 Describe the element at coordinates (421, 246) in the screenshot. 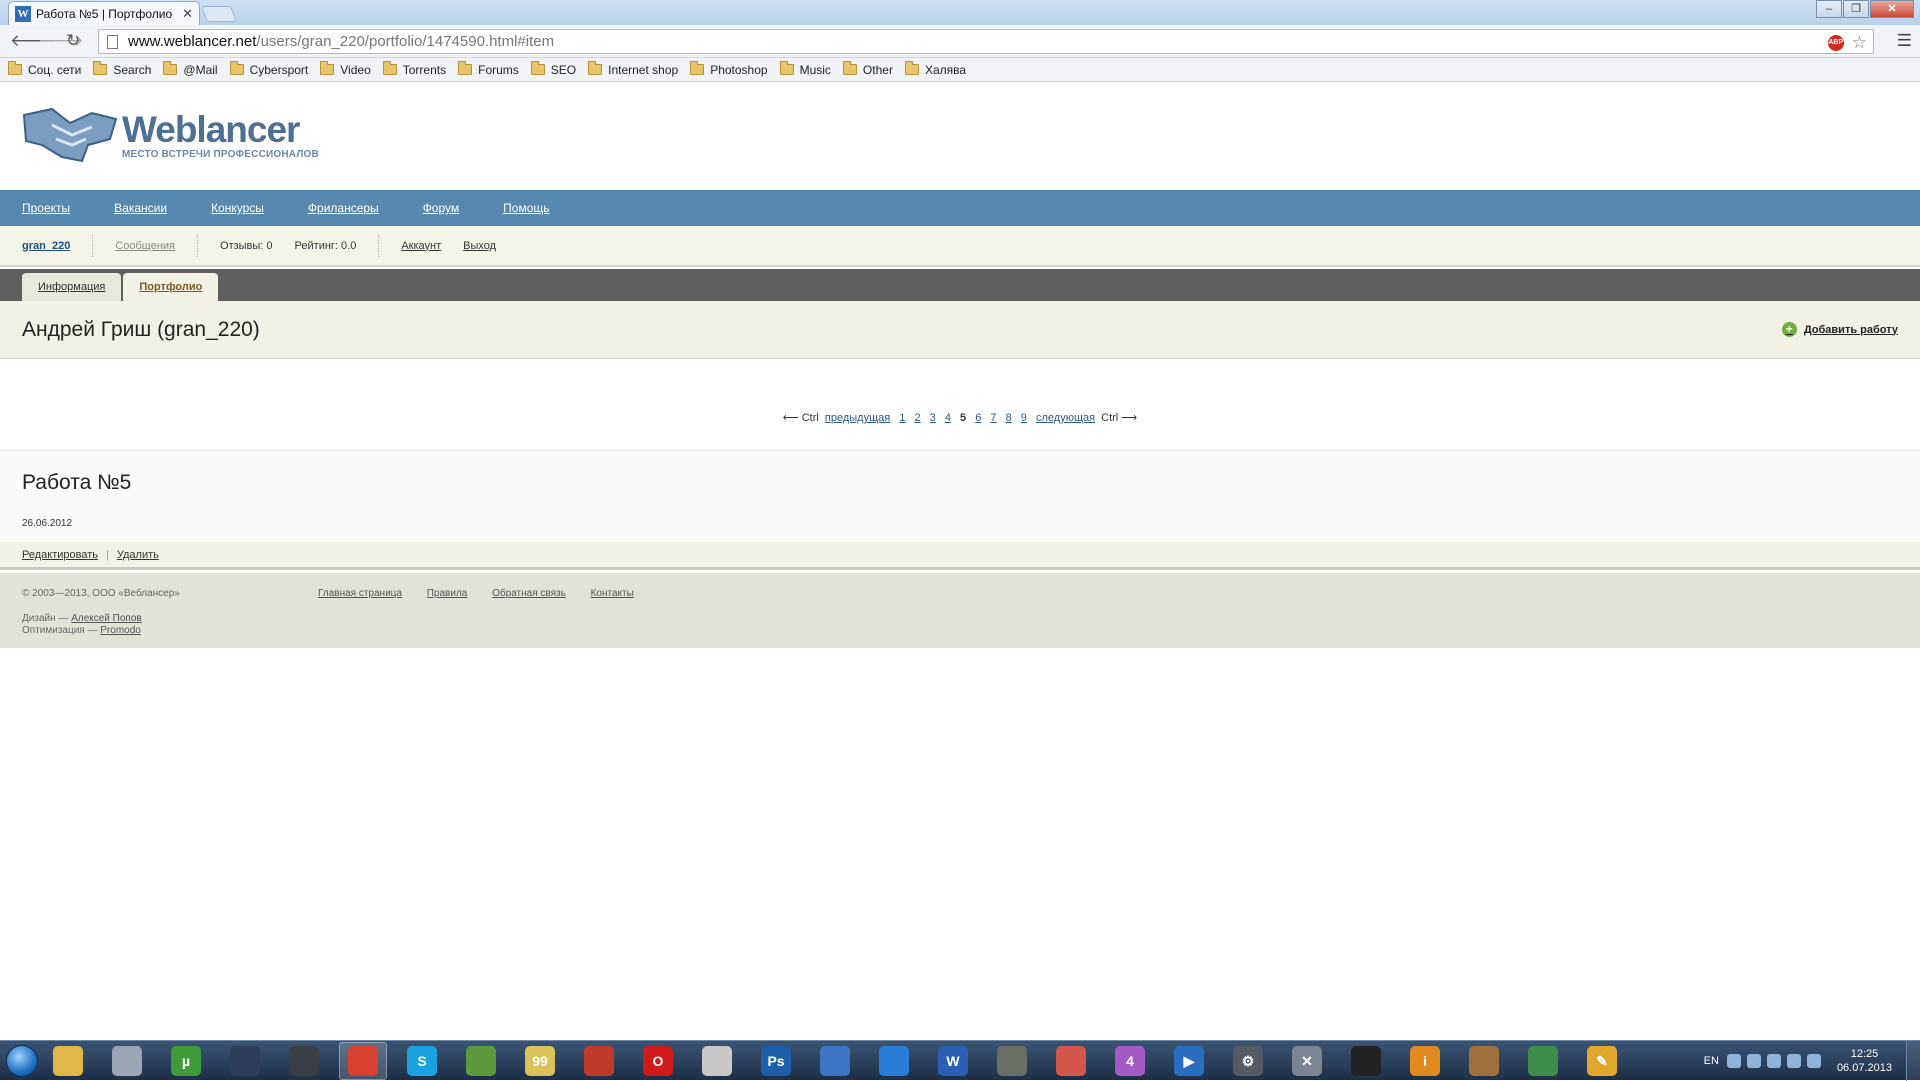

I see `account-link: Аккаунт` at that location.